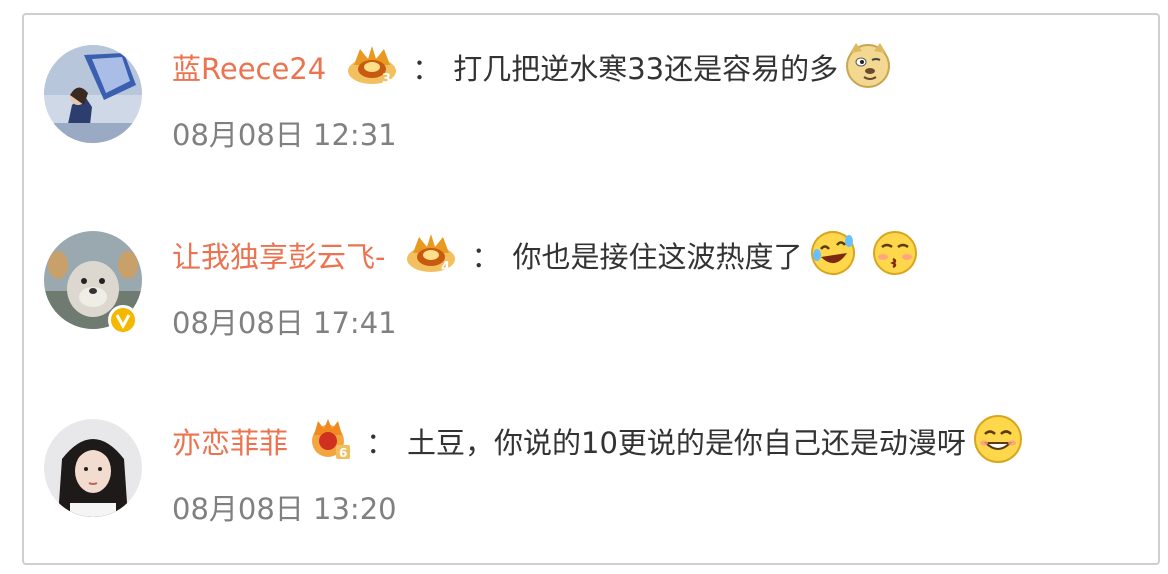  What do you see at coordinates (895, 255) in the screenshot?
I see `kiss-emoji-icon` at bounding box center [895, 255].